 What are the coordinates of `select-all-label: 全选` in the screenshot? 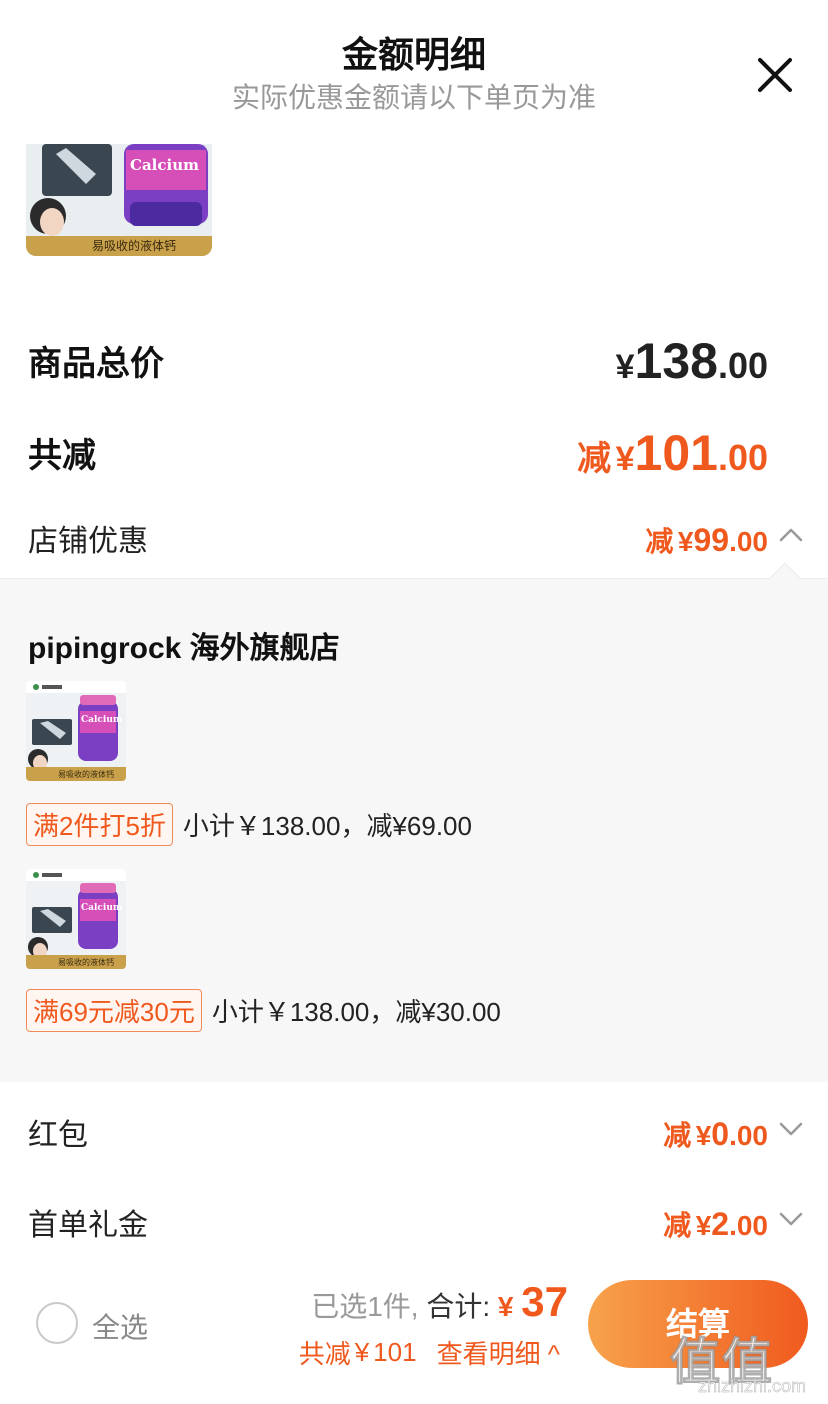 It's located at (120, 1326).